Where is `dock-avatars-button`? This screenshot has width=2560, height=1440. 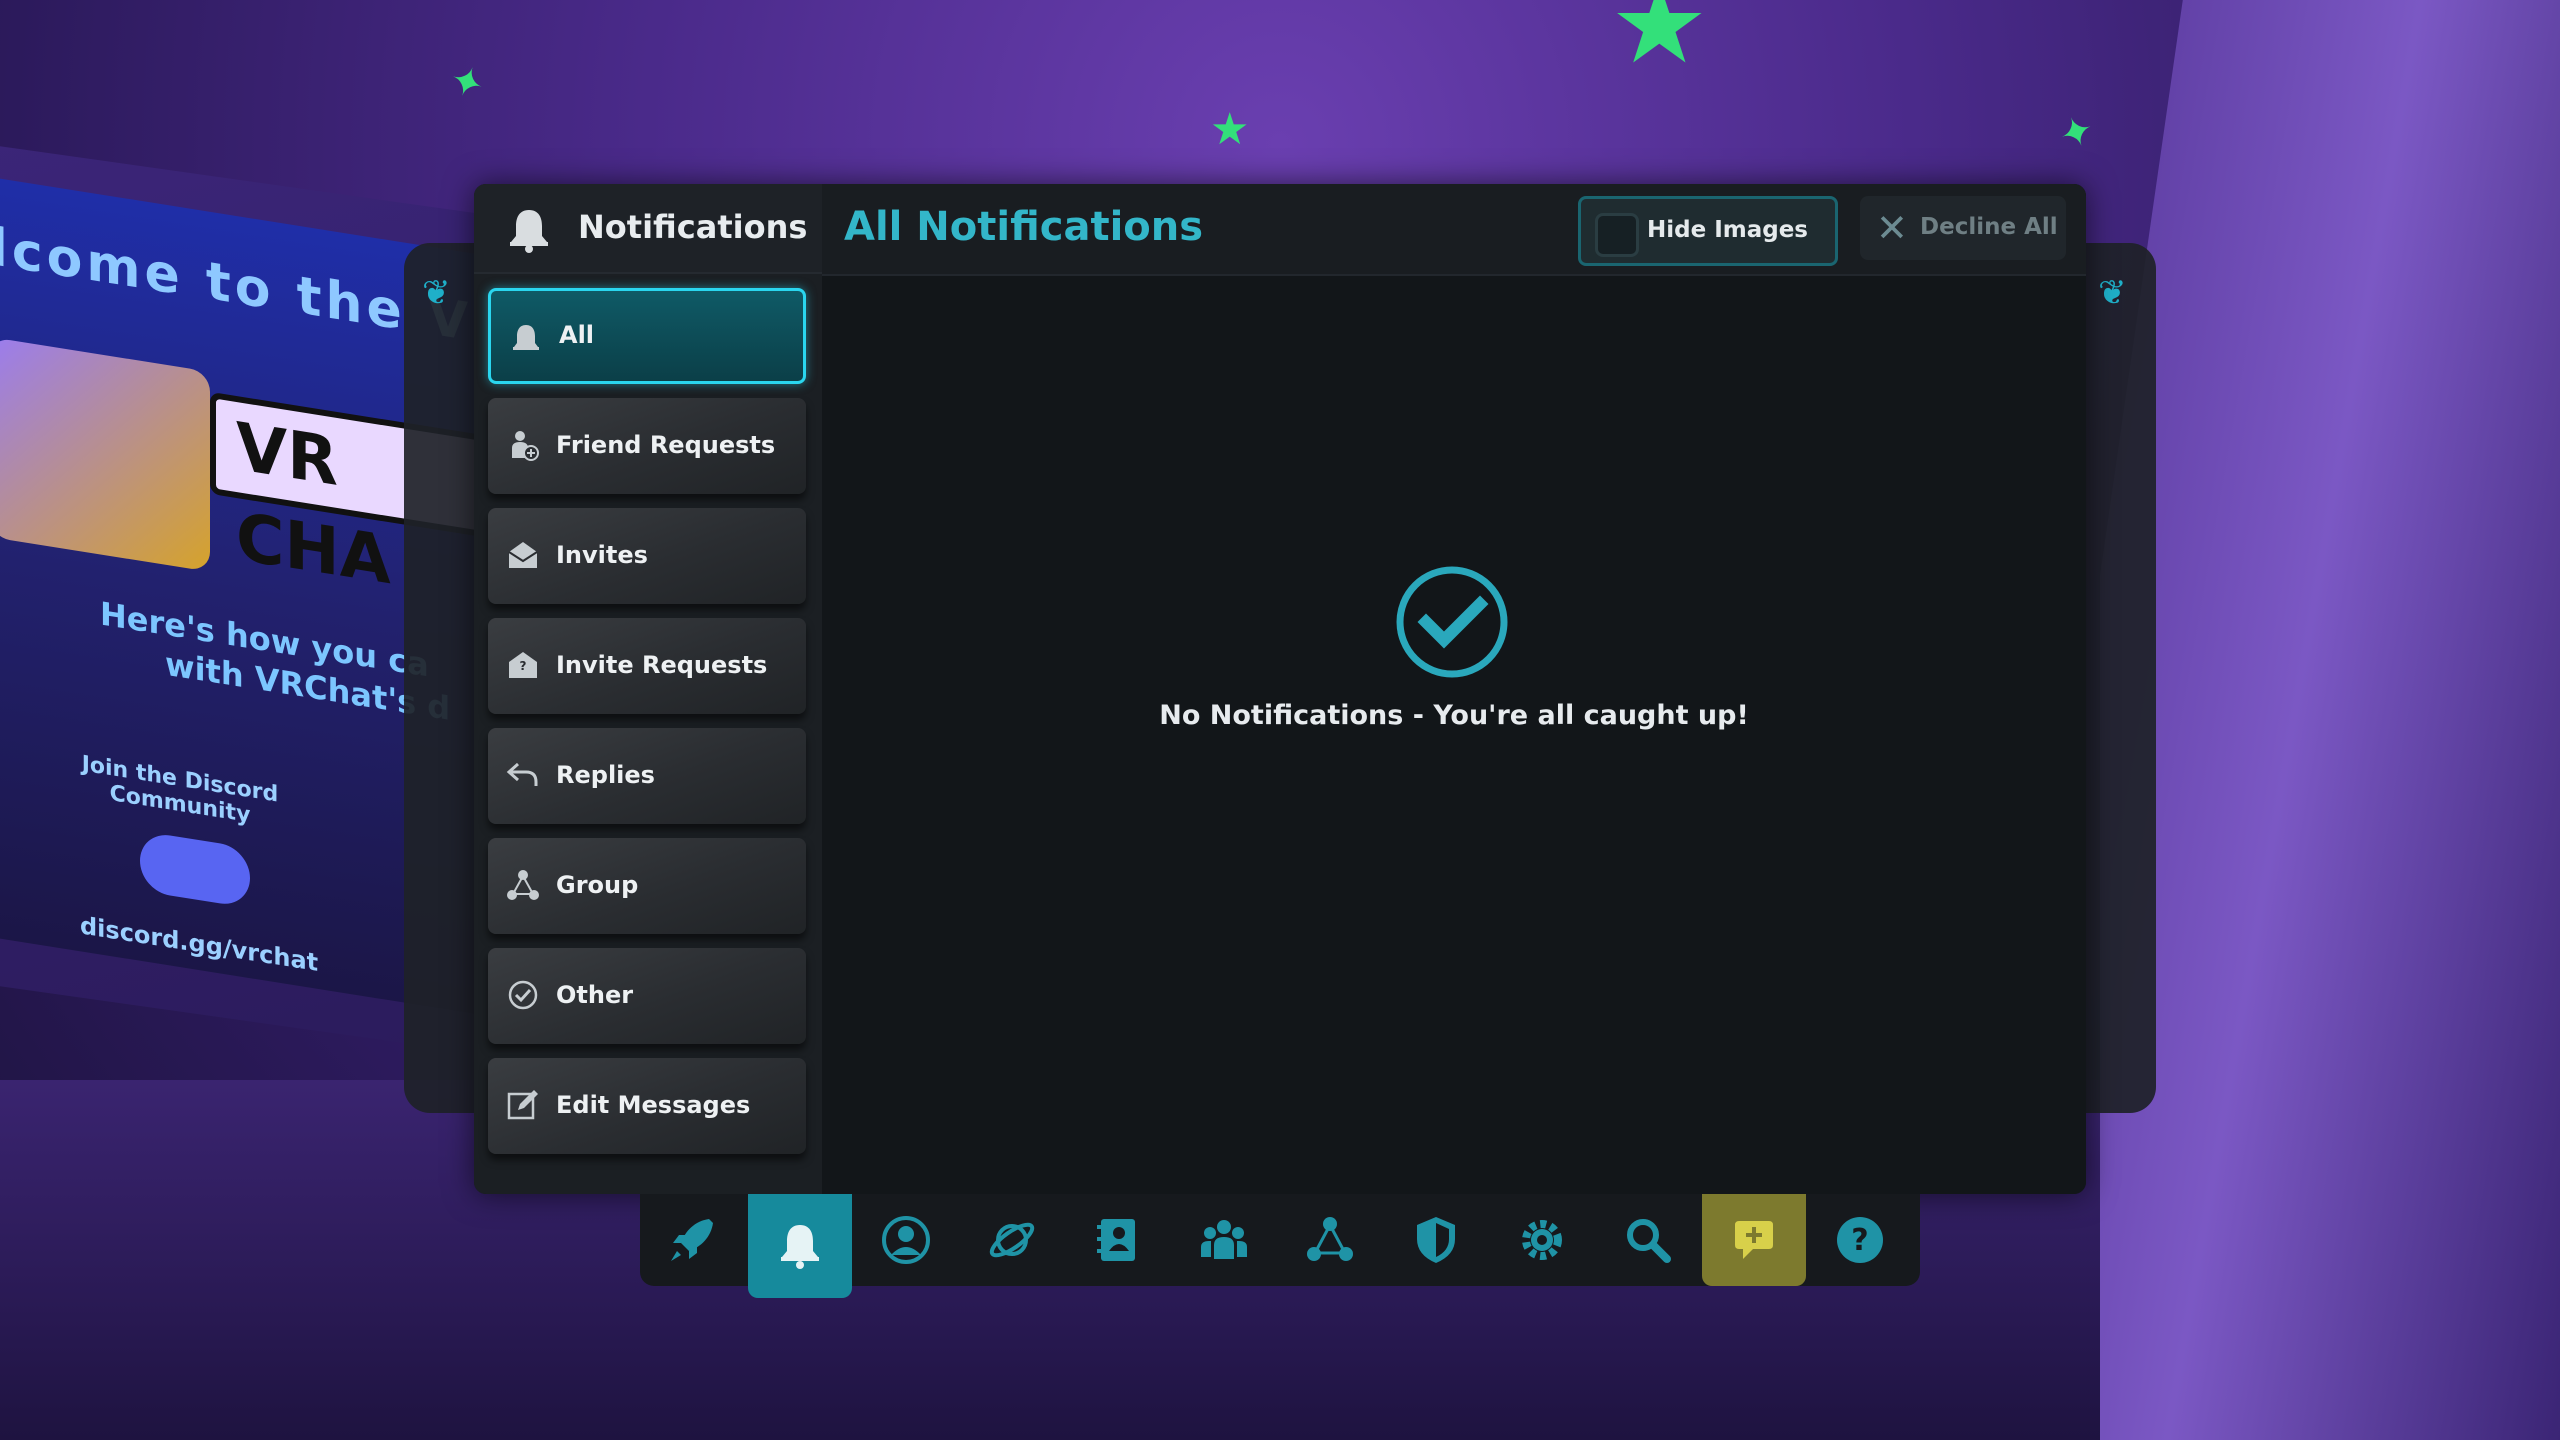 dock-avatars-button is located at coordinates (1118, 1240).